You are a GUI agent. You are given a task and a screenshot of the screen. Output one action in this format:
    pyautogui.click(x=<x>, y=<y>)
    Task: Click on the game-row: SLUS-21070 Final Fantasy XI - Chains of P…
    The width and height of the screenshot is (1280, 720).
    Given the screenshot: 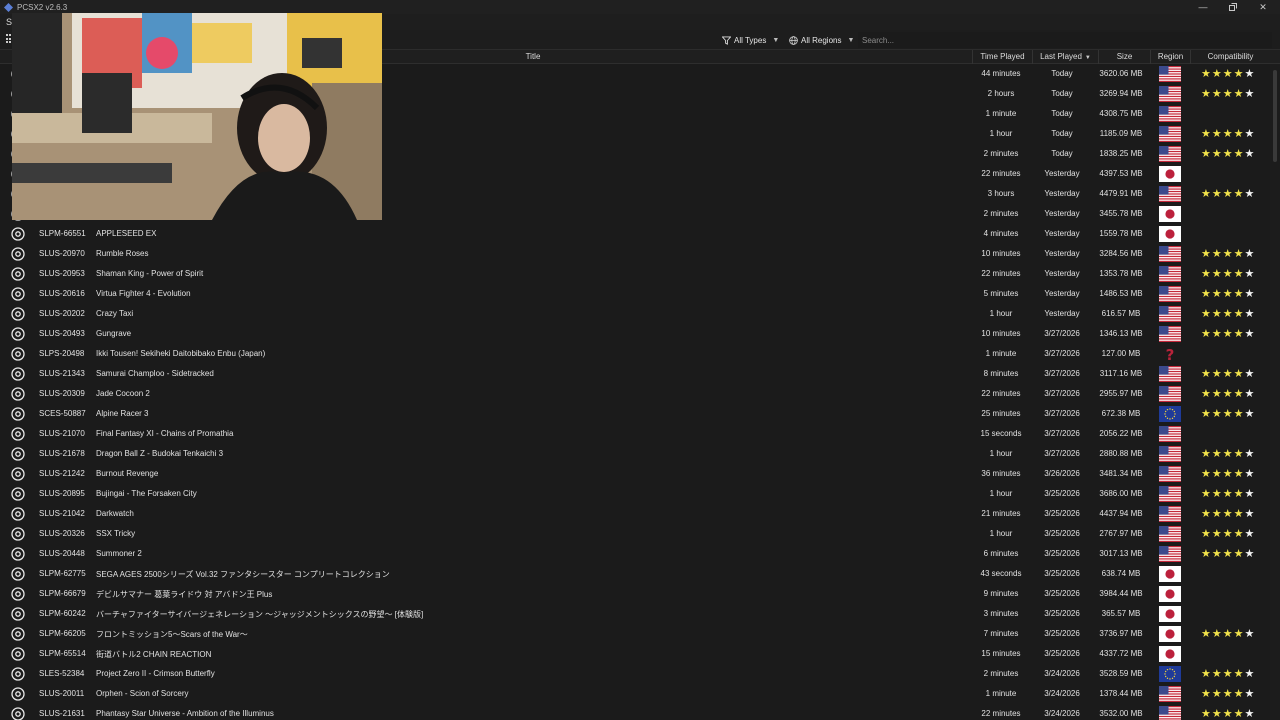 What is the action you would take?
    pyautogui.click(x=635, y=434)
    